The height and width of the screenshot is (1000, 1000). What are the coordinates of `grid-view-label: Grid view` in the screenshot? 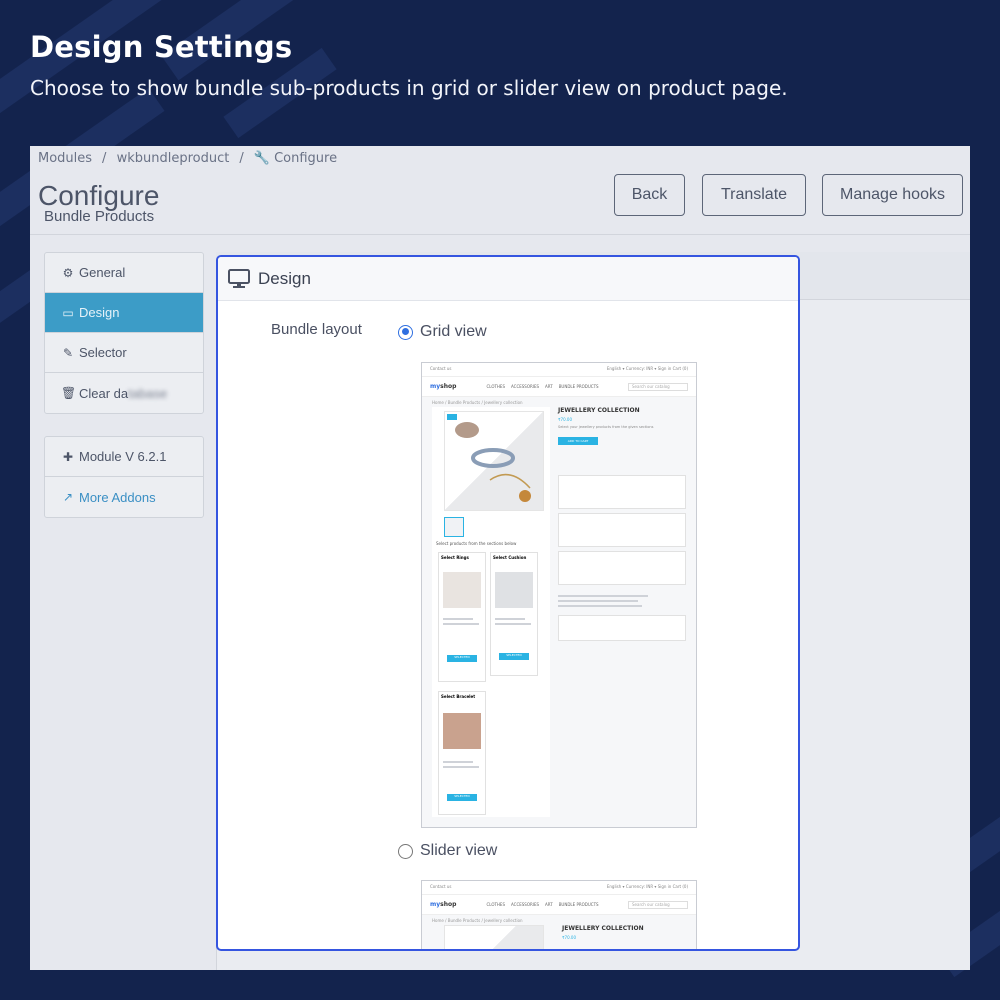 It's located at (453, 331).